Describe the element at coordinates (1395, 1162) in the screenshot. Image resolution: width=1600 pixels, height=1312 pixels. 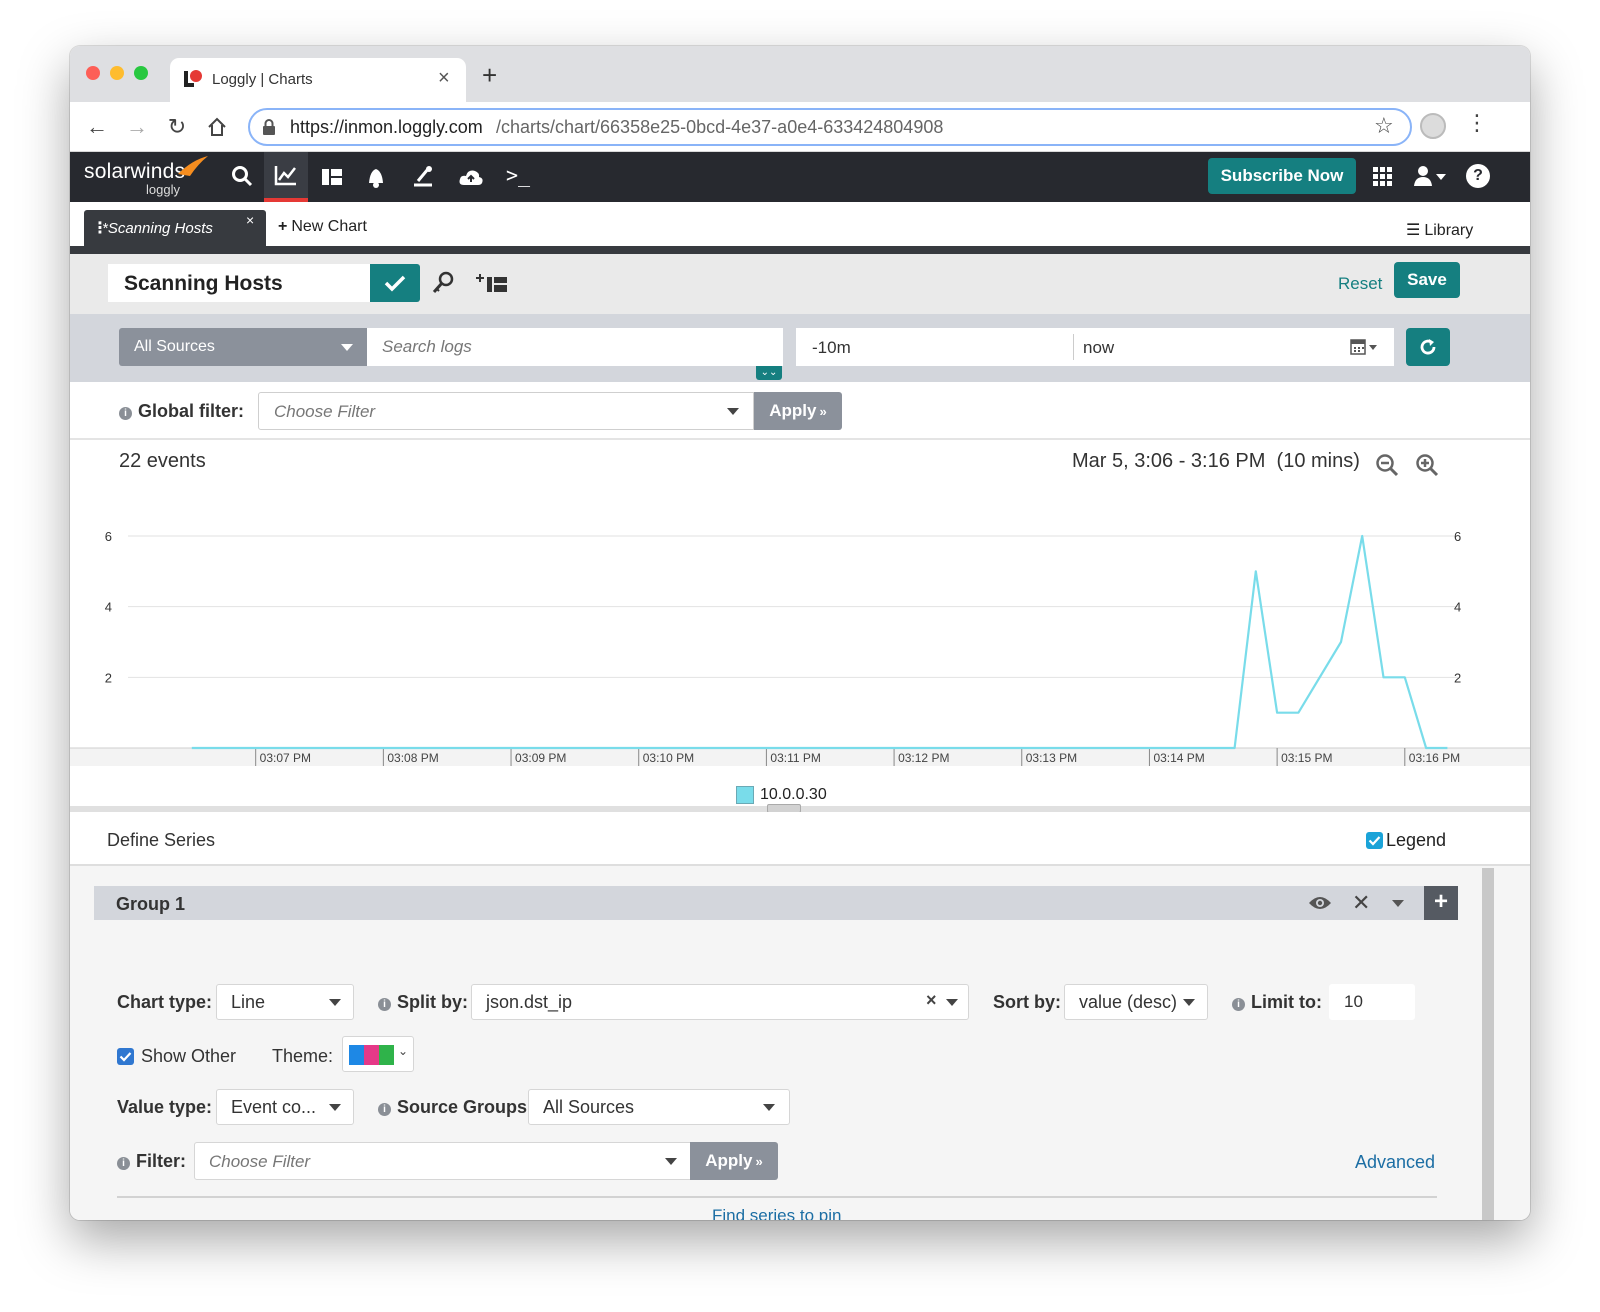
I see `advanced-link: Advanced` at that location.